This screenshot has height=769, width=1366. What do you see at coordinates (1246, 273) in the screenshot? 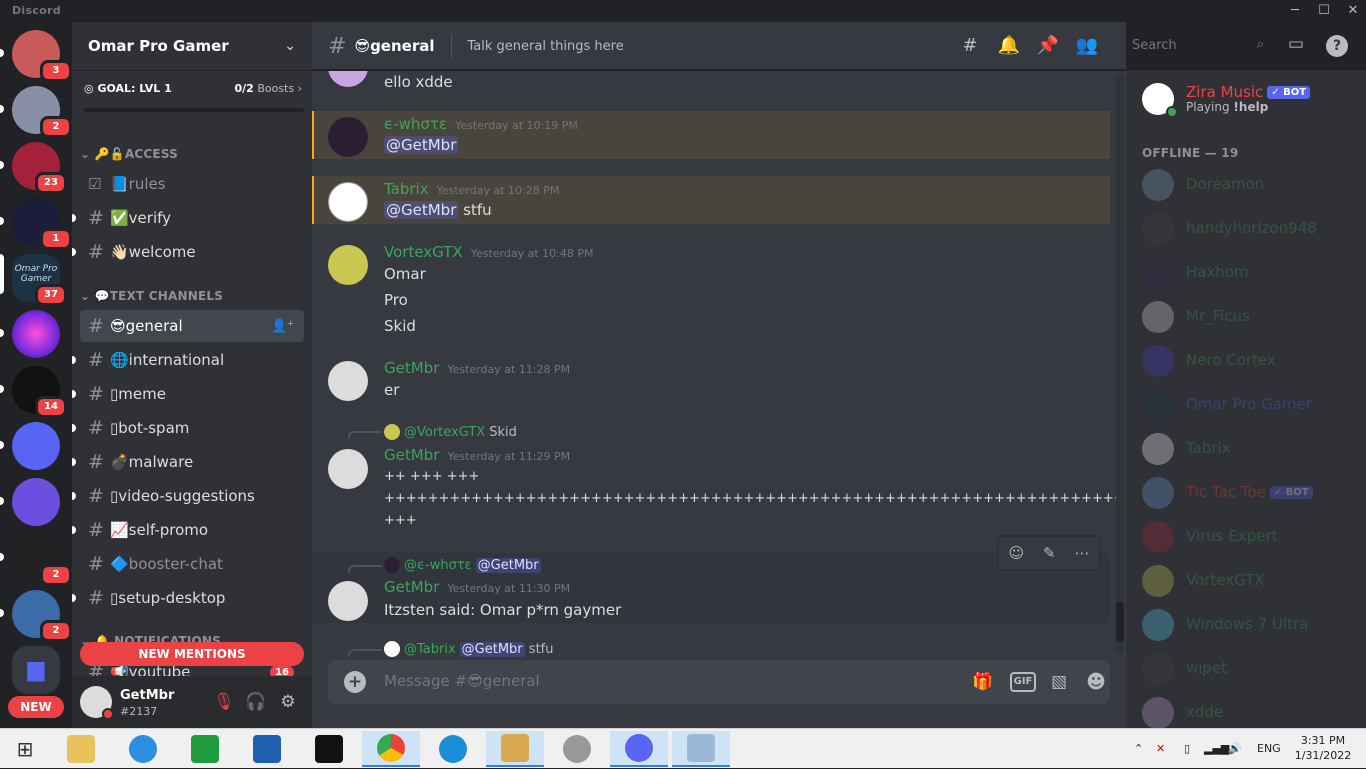
I see `member-item: Haxhom` at bounding box center [1246, 273].